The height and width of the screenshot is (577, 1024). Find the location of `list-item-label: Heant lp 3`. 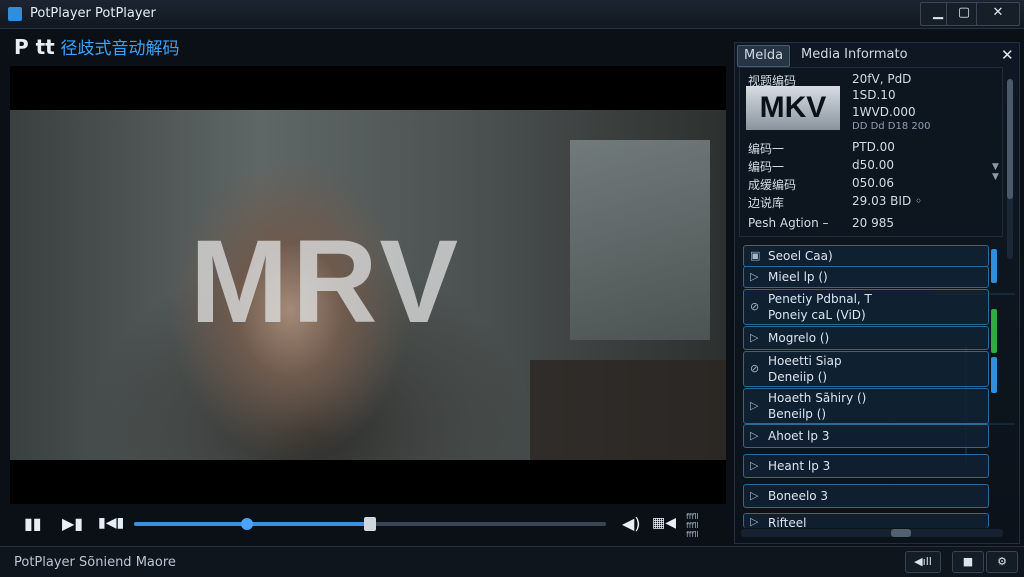

list-item-label: Heant lp 3 is located at coordinates (799, 466).